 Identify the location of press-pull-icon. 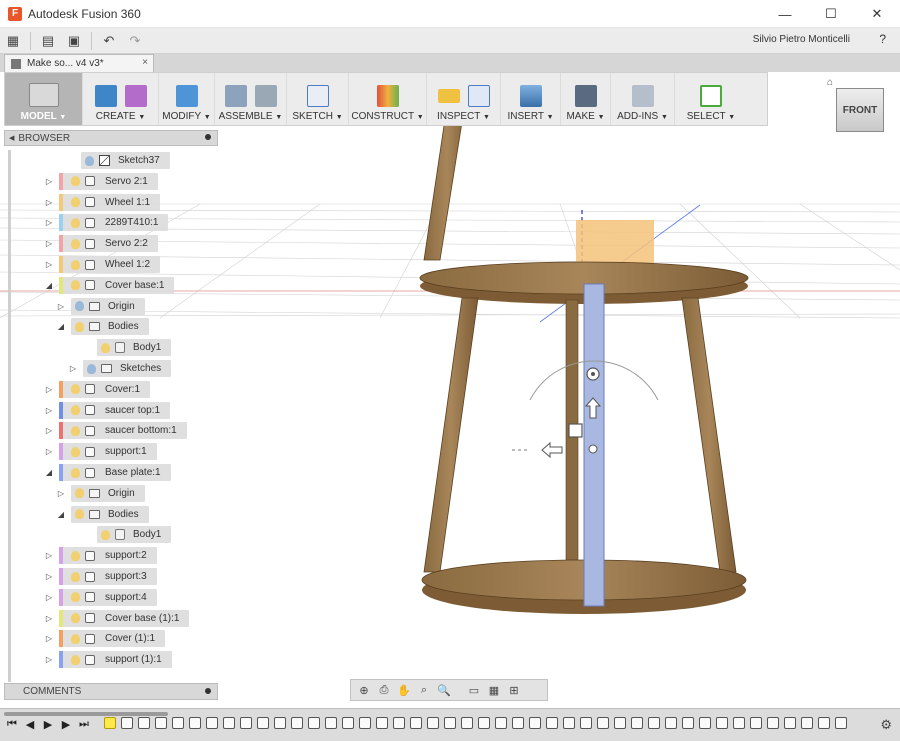
(186, 96).